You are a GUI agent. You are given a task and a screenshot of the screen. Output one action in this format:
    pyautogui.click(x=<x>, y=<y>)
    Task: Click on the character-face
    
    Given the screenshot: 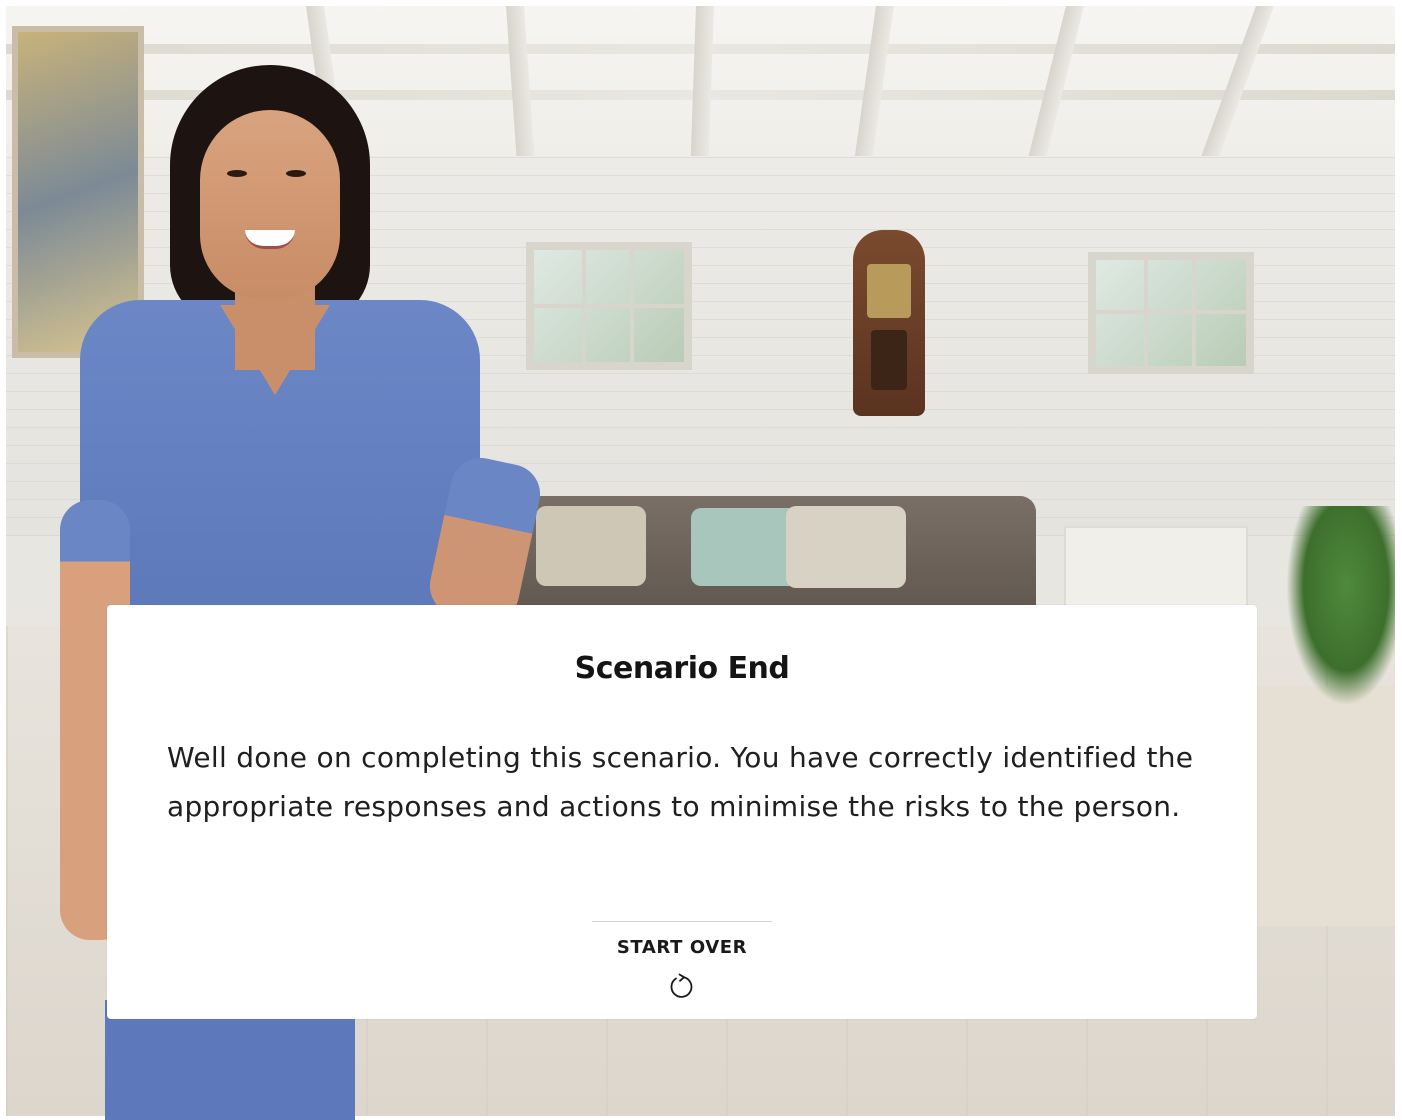 What is the action you would take?
    pyautogui.click(x=270, y=205)
    